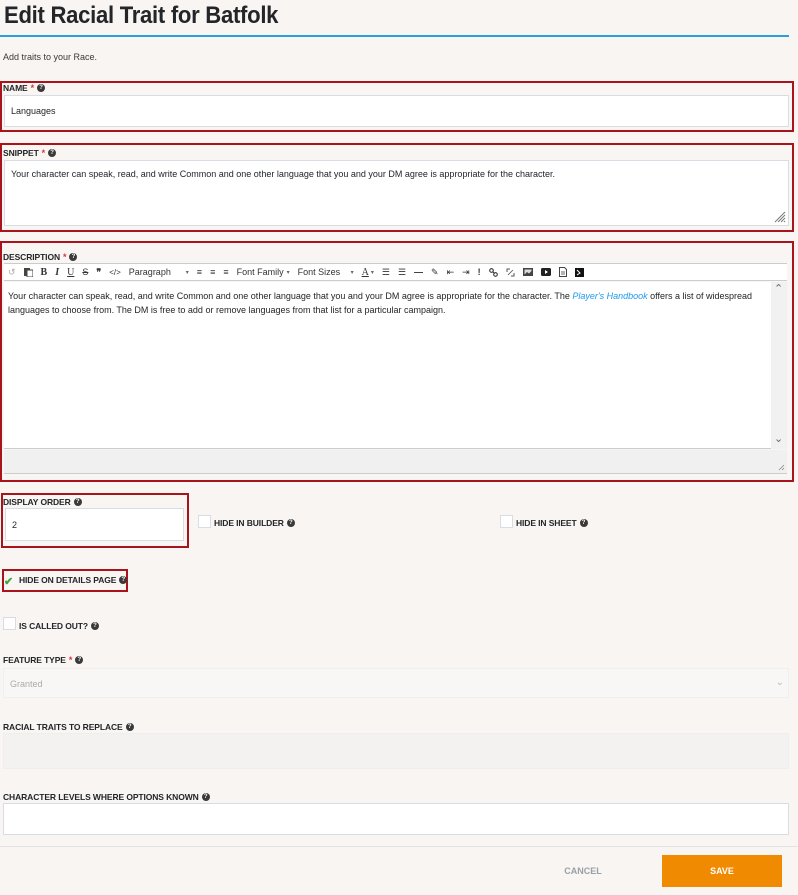 The width and height of the screenshot is (798, 895). I want to click on hide-in-sheet-checkbox, so click(506, 521).